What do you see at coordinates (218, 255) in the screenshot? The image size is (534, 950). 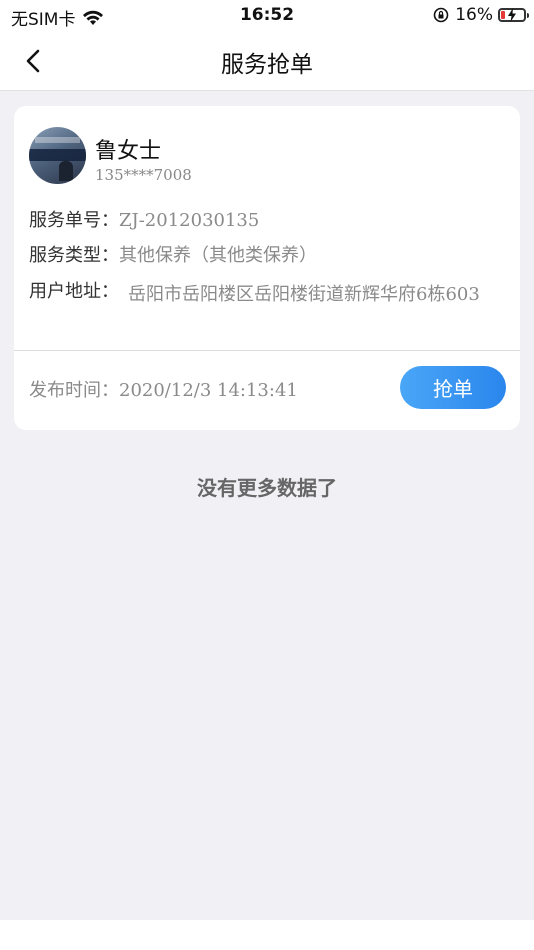 I see `service-type-value: 其他保养（其他类保养）` at bounding box center [218, 255].